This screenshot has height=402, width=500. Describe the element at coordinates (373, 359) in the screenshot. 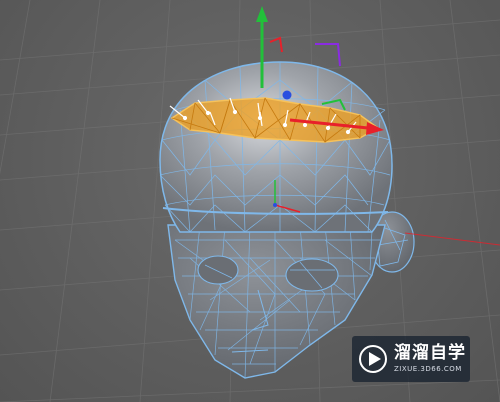

I see `play-icon` at that location.